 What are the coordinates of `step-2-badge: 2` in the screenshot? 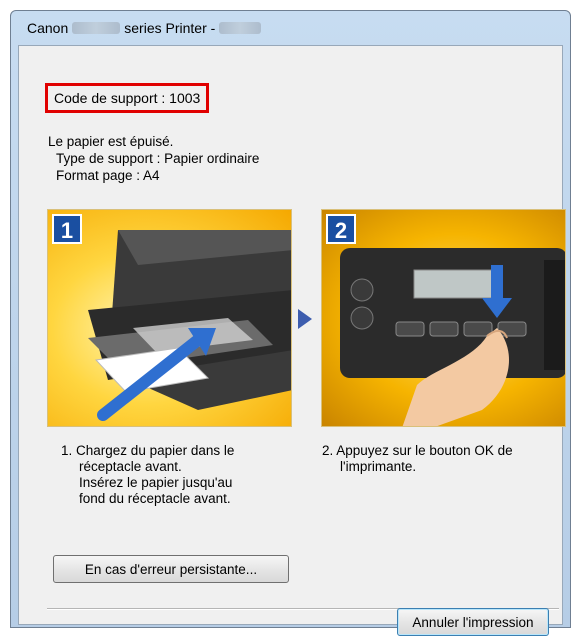 It's located at (341, 229).